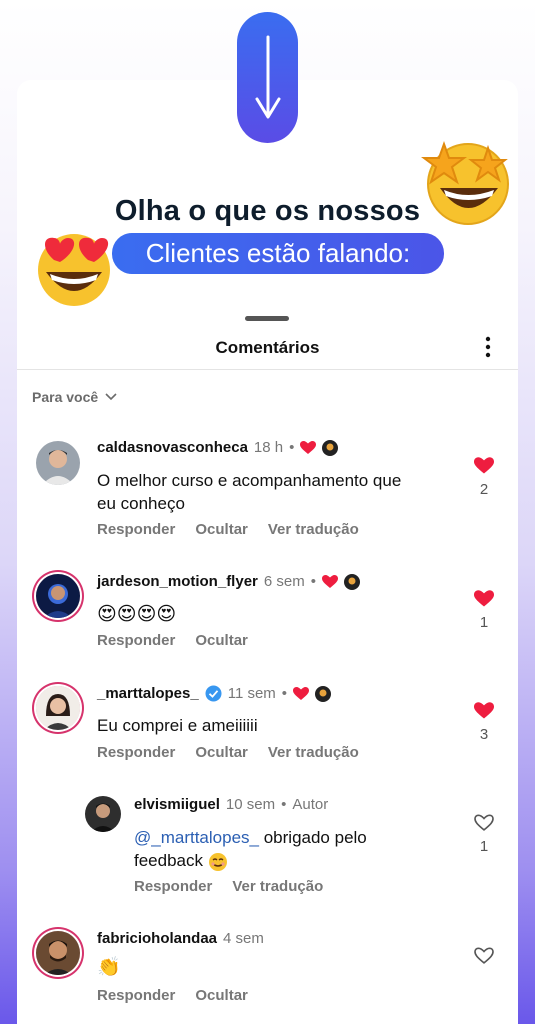 Image resolution: width=535 pixels, height=1024 pixels. What do you see at coordinates (465, 183) in the screenshot?
I see `star-struck-emoji-icon` at bounding box center [465, 183].